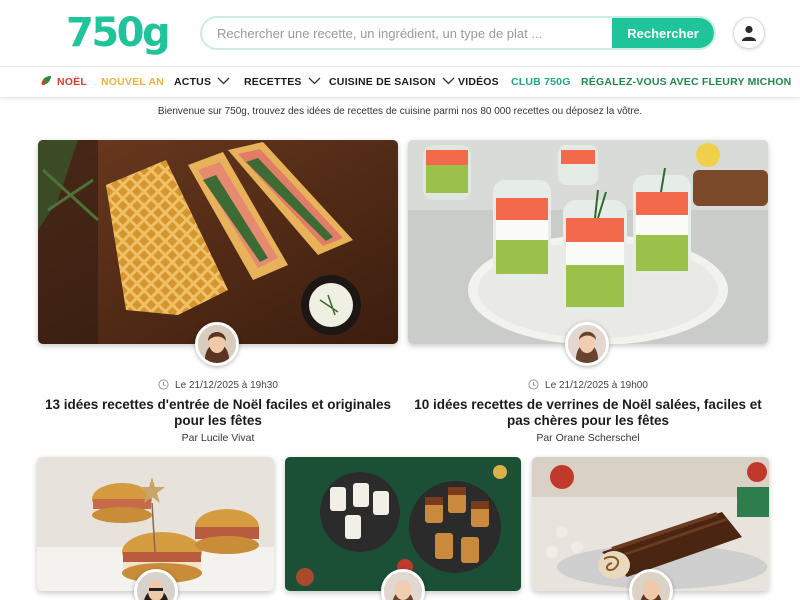 This screenshot has height=600, width=800. I want to click on nav-item-club-750g: CLUB 750G, so click(541, 82).